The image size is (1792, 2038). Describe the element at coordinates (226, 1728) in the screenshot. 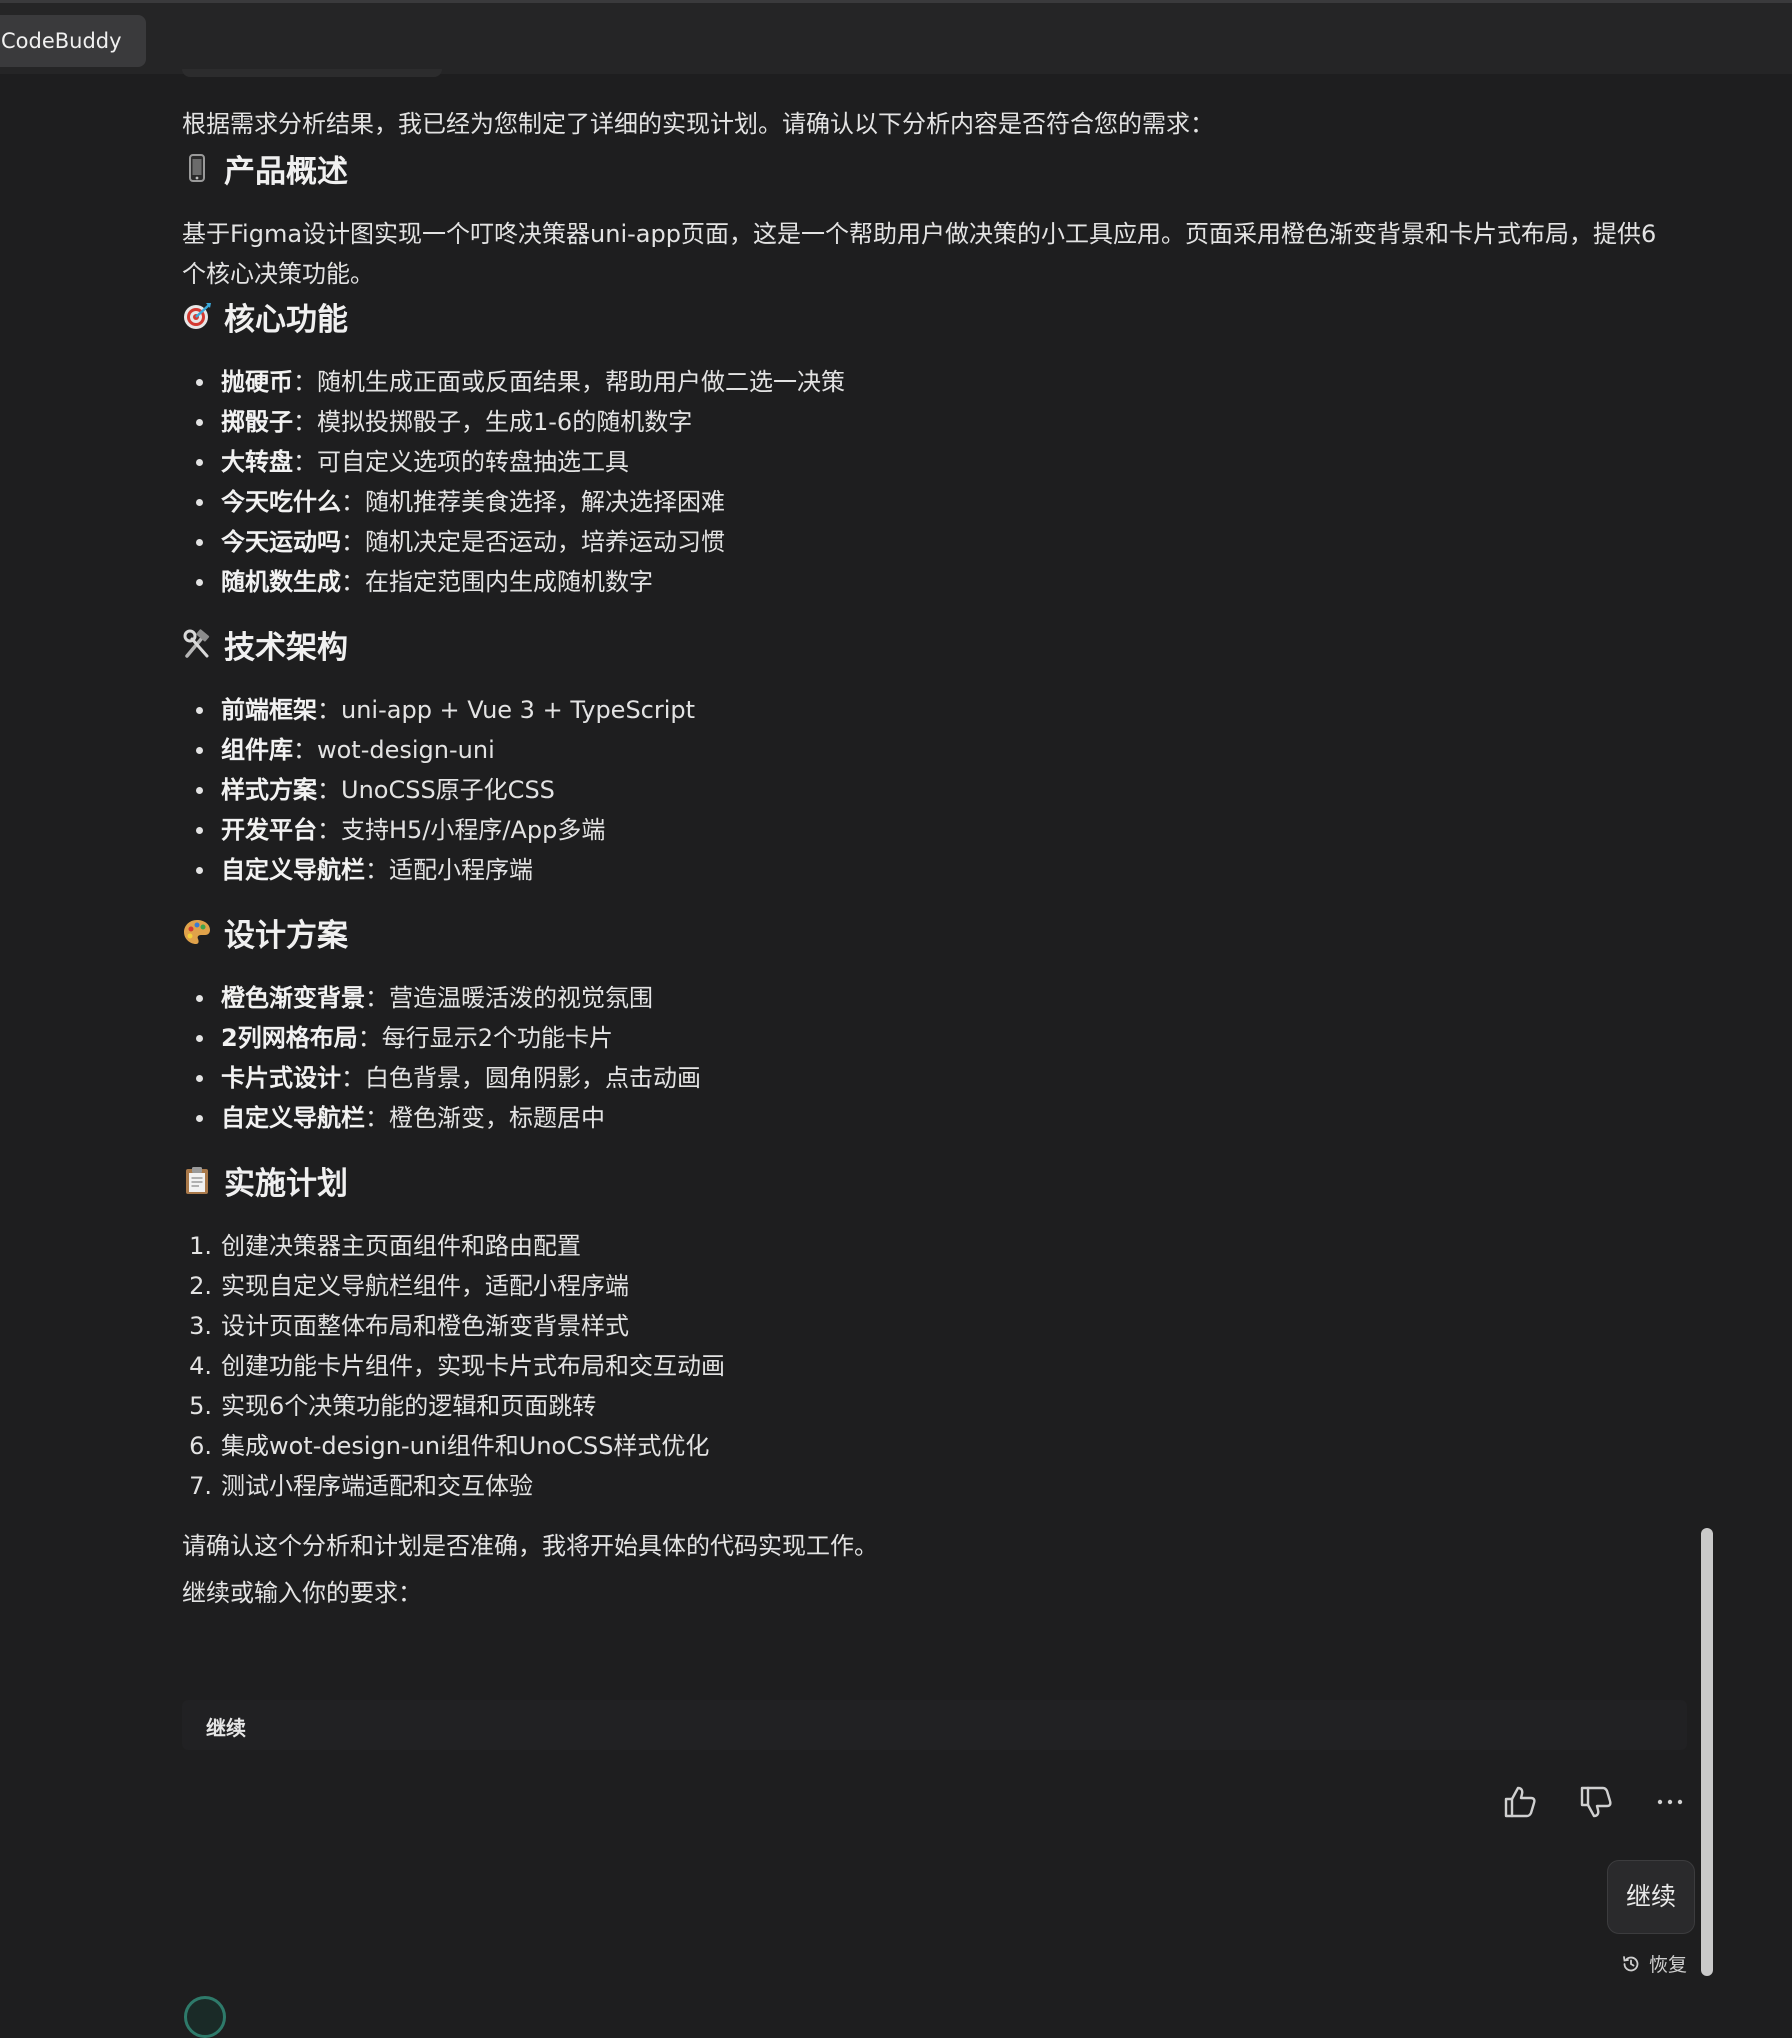

I see `continue-option-label: 继续` at that location.